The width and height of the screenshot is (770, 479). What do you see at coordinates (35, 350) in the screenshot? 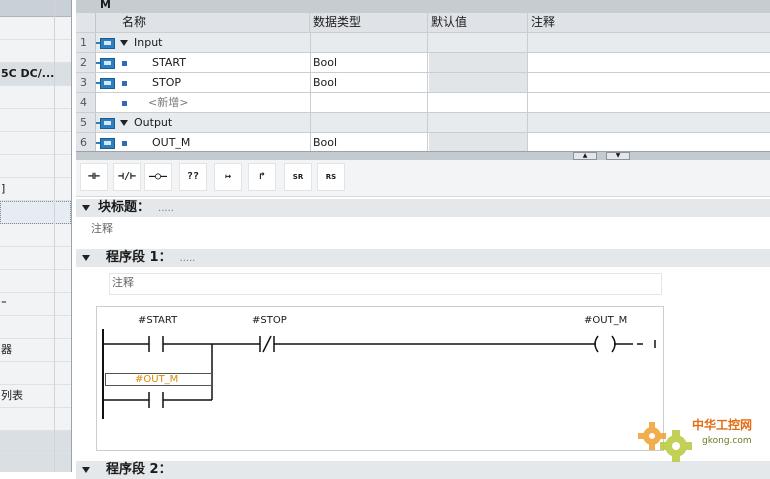
I see `project-tree-item: 器` at bounding box center [35, 350].